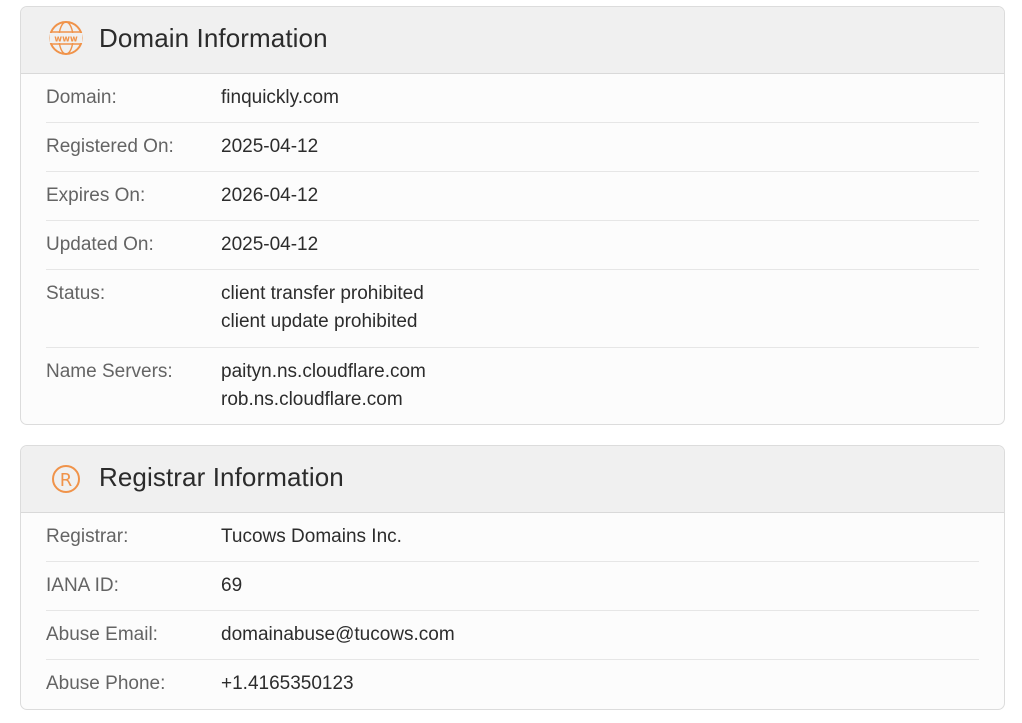 This screenshot has height=723, width=1022. What do you see at coordinates (512, 147) in the screenshot?
I see `info-row-registered-on: Registered On: 2025-04-12` at bounding box center [512, 147].